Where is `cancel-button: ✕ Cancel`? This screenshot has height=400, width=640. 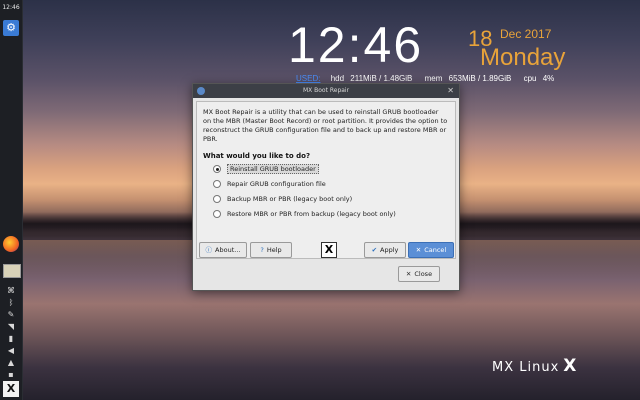
cancel-button: ✕ Cancel is located at coordinates (431, 250).